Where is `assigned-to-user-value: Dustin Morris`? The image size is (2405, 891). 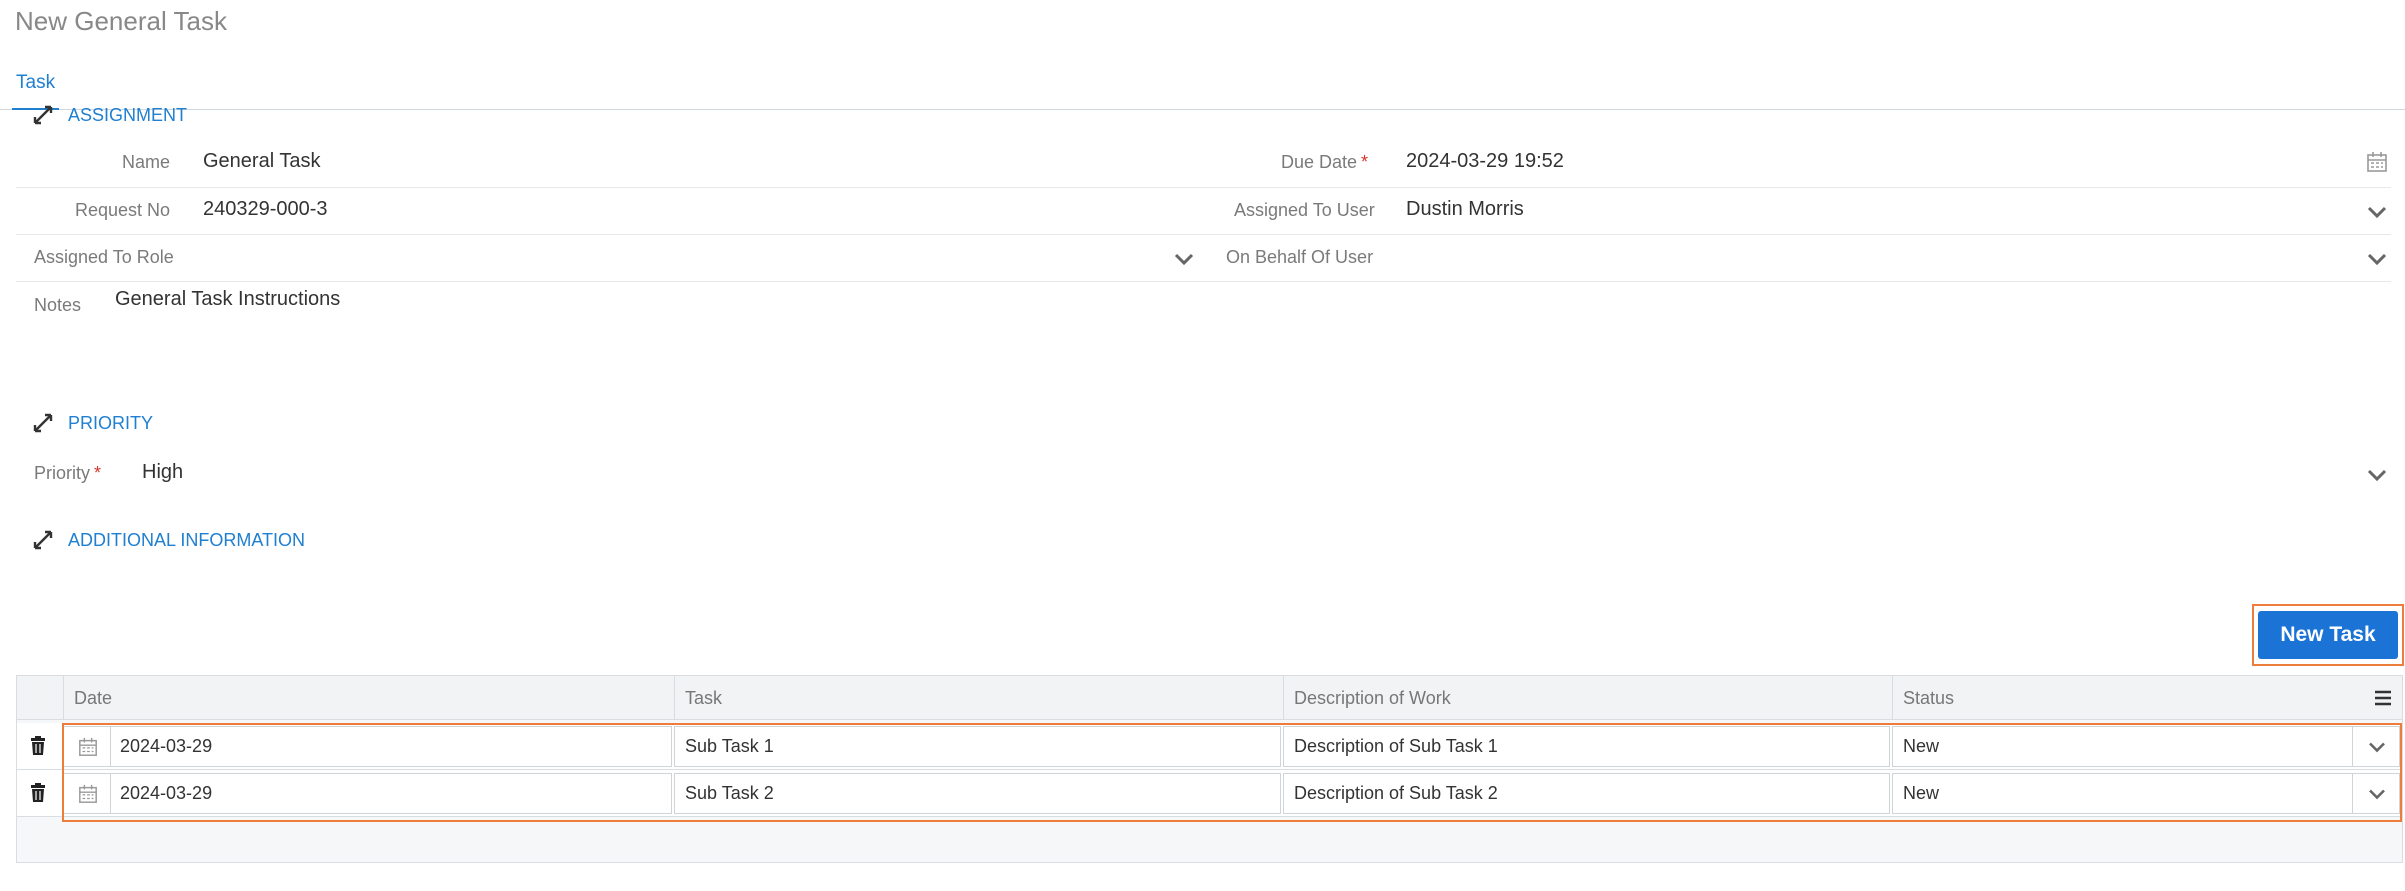 assigned-to-user-value: Dustin Morris is located at coordinates (1465, 209).